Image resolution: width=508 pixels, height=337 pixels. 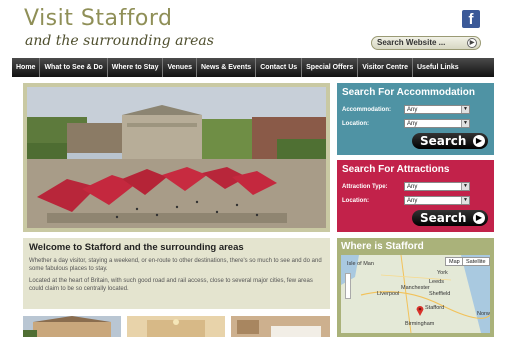 I want to click on attraction-location-select: Any ▼, so click(x=437, y=200).